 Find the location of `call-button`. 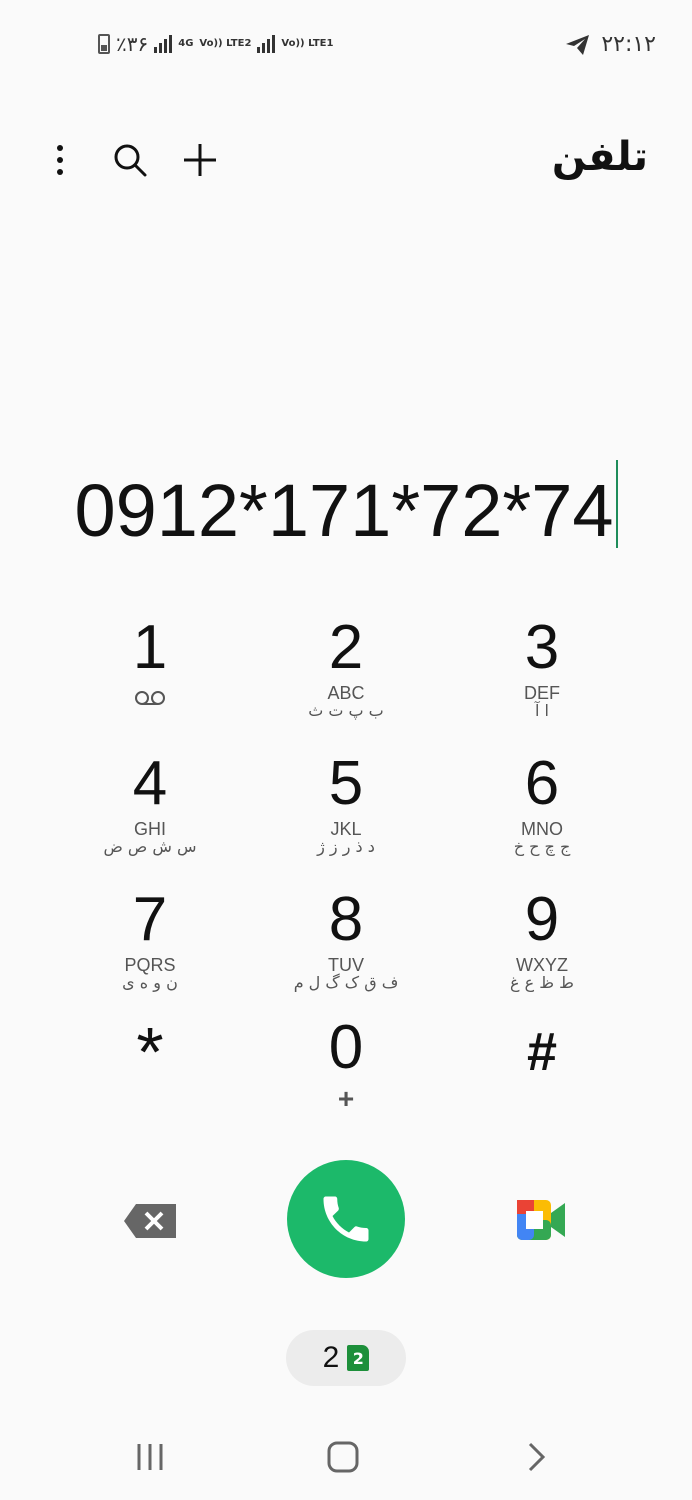

call-button is located at coordinates (346, 1219).